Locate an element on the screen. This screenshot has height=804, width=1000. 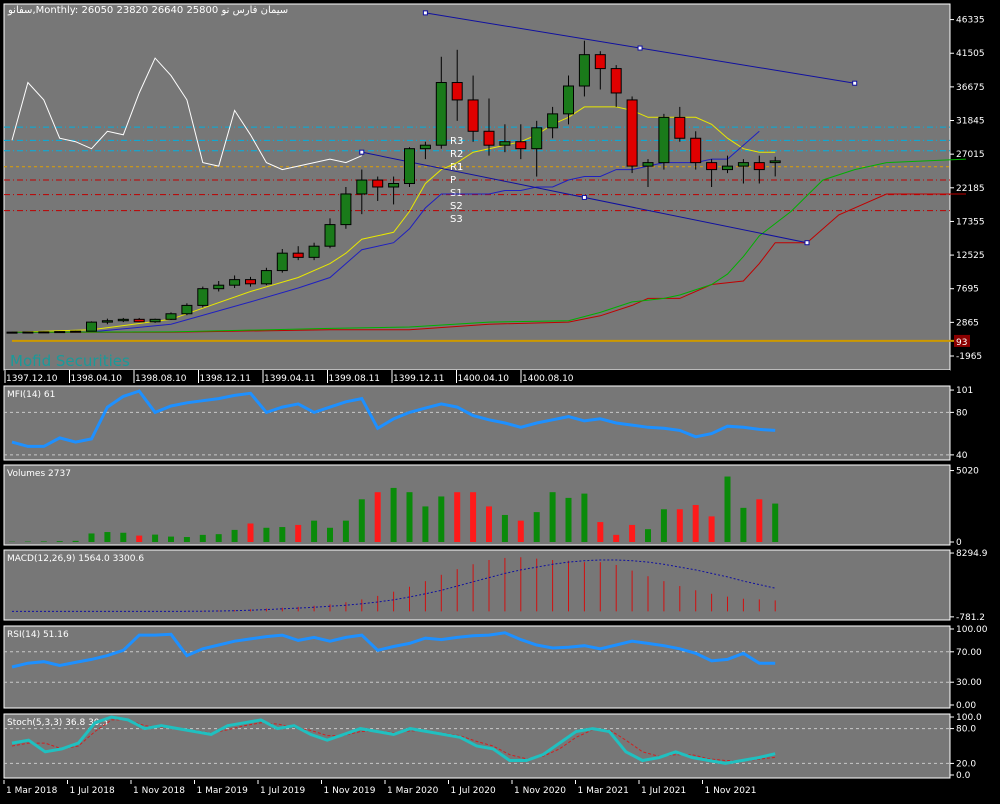
main-y-tick-label: 2865 is located at coordinates (967, 323).